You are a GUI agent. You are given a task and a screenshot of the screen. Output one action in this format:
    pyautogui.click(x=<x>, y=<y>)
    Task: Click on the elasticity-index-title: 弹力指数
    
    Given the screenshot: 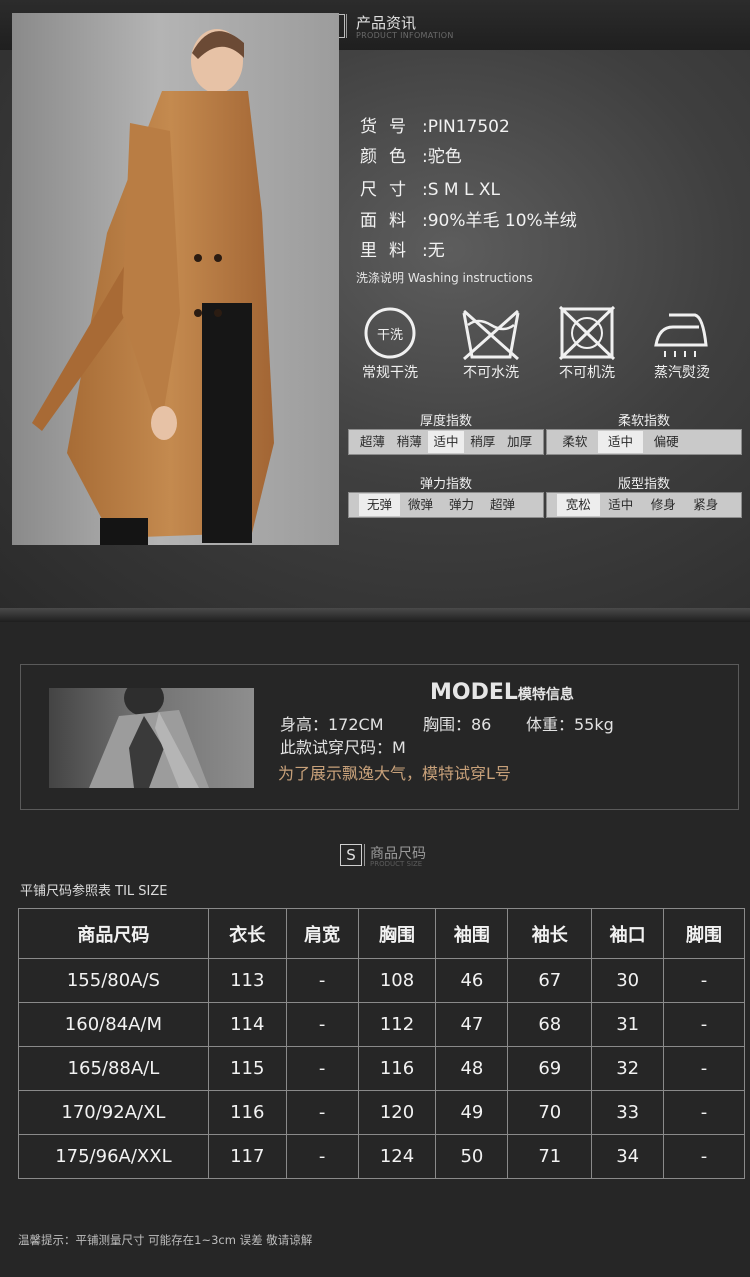 What is the action you would take?
    pyautogui.click(x=445, y=484)
    